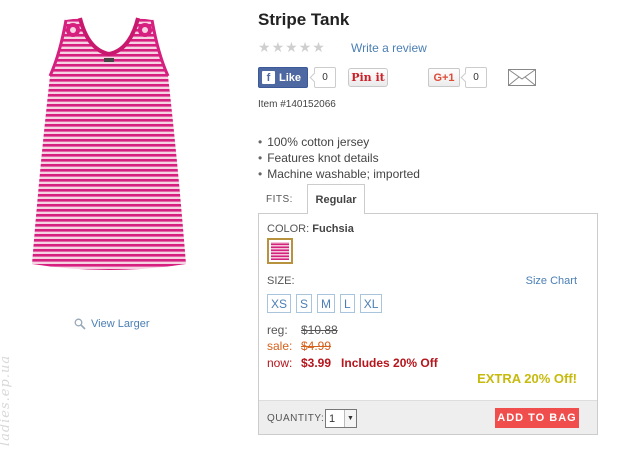  Describe the element at coordinates (109, 144) in the screenshot. I see `product-image` at that location.